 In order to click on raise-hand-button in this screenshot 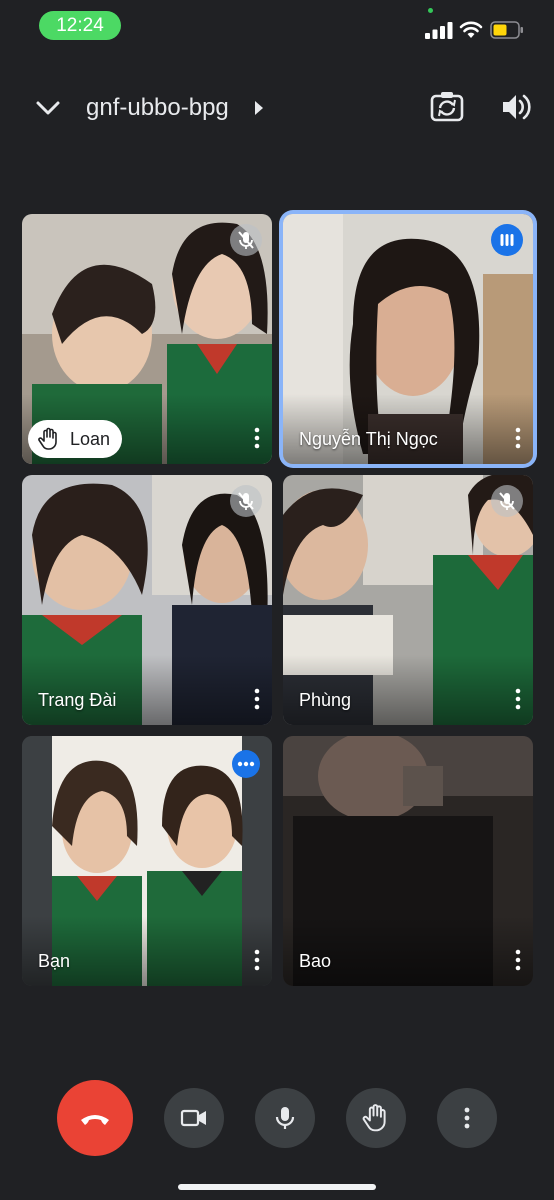, I will do `click(376, 1118)`.